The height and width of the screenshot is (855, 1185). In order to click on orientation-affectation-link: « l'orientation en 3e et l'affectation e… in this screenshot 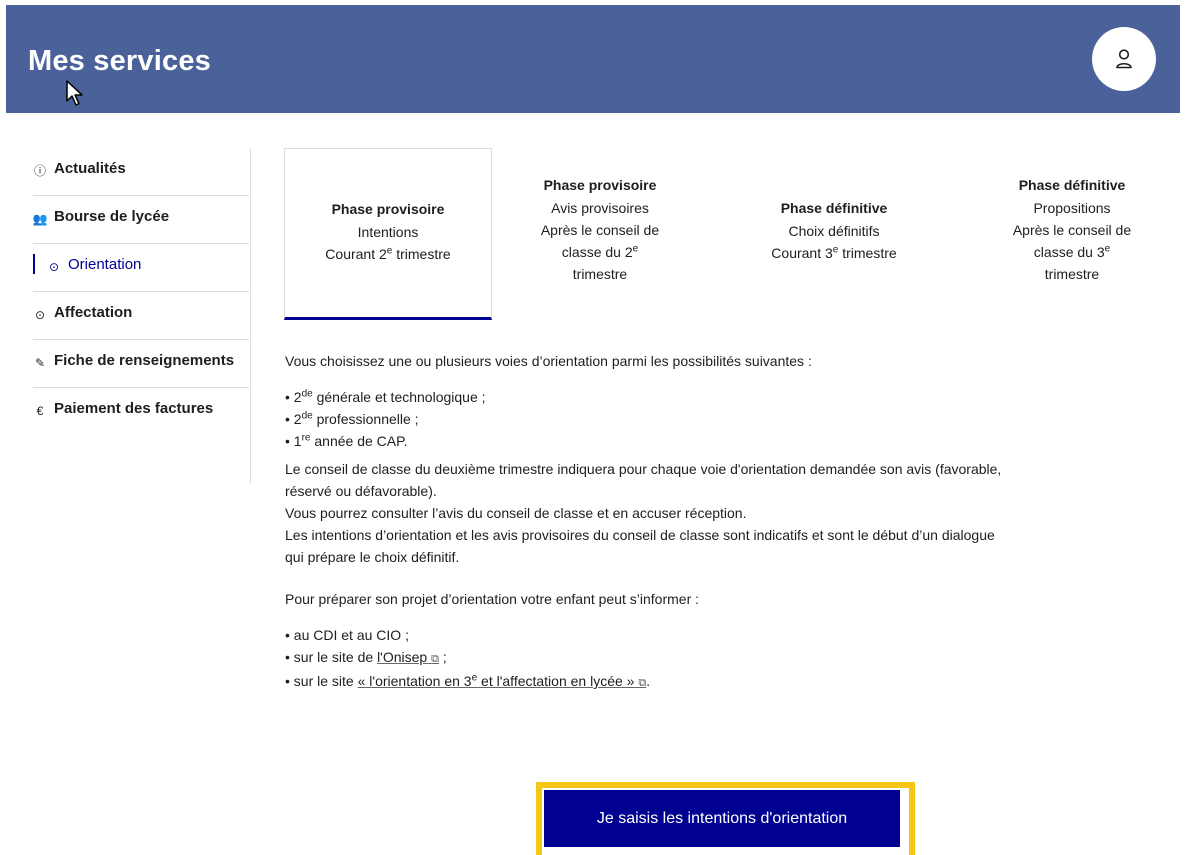, I will do `click(502, 681)`.